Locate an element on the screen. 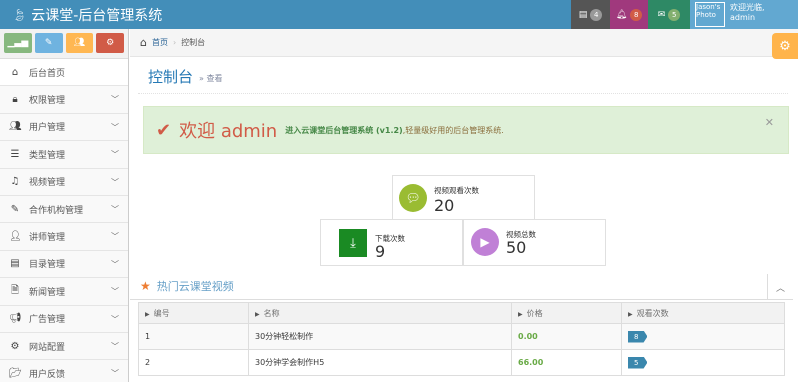 The width and height of the screenshot is (798, 382). sidebar-item-label: 讲师管理 is located at coordinates (47, 238).